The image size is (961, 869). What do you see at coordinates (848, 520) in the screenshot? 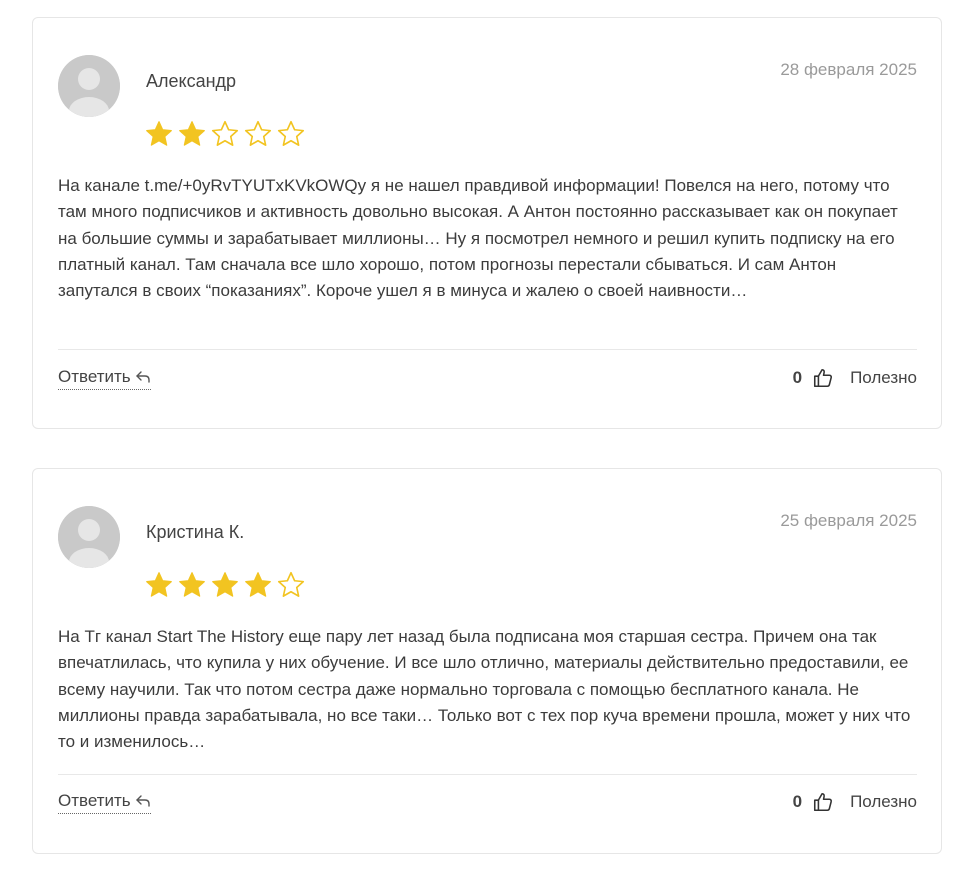
I see `review-date: 25 февраля 2025` at bounding box center [848, 520].